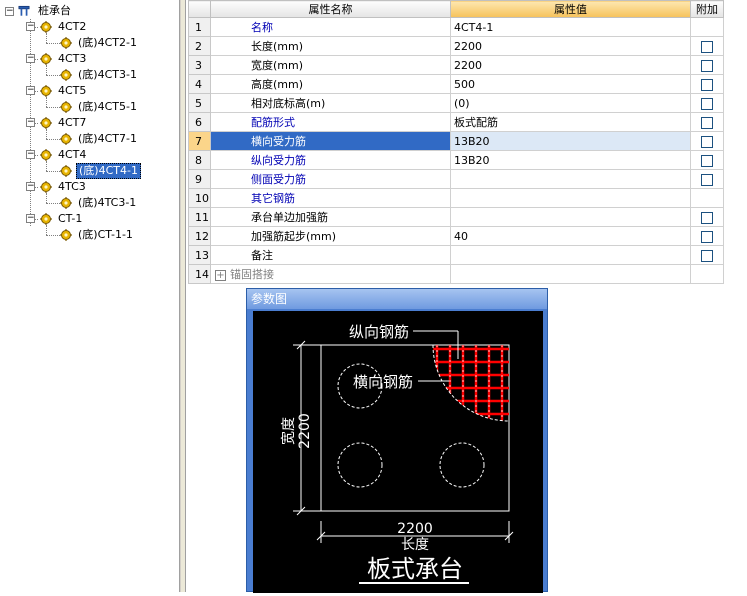 This screenshot has width=747, height=596. Describe the element at coordinates (415, 545) in the screenshot. I see `length-label: 长度` at that location.